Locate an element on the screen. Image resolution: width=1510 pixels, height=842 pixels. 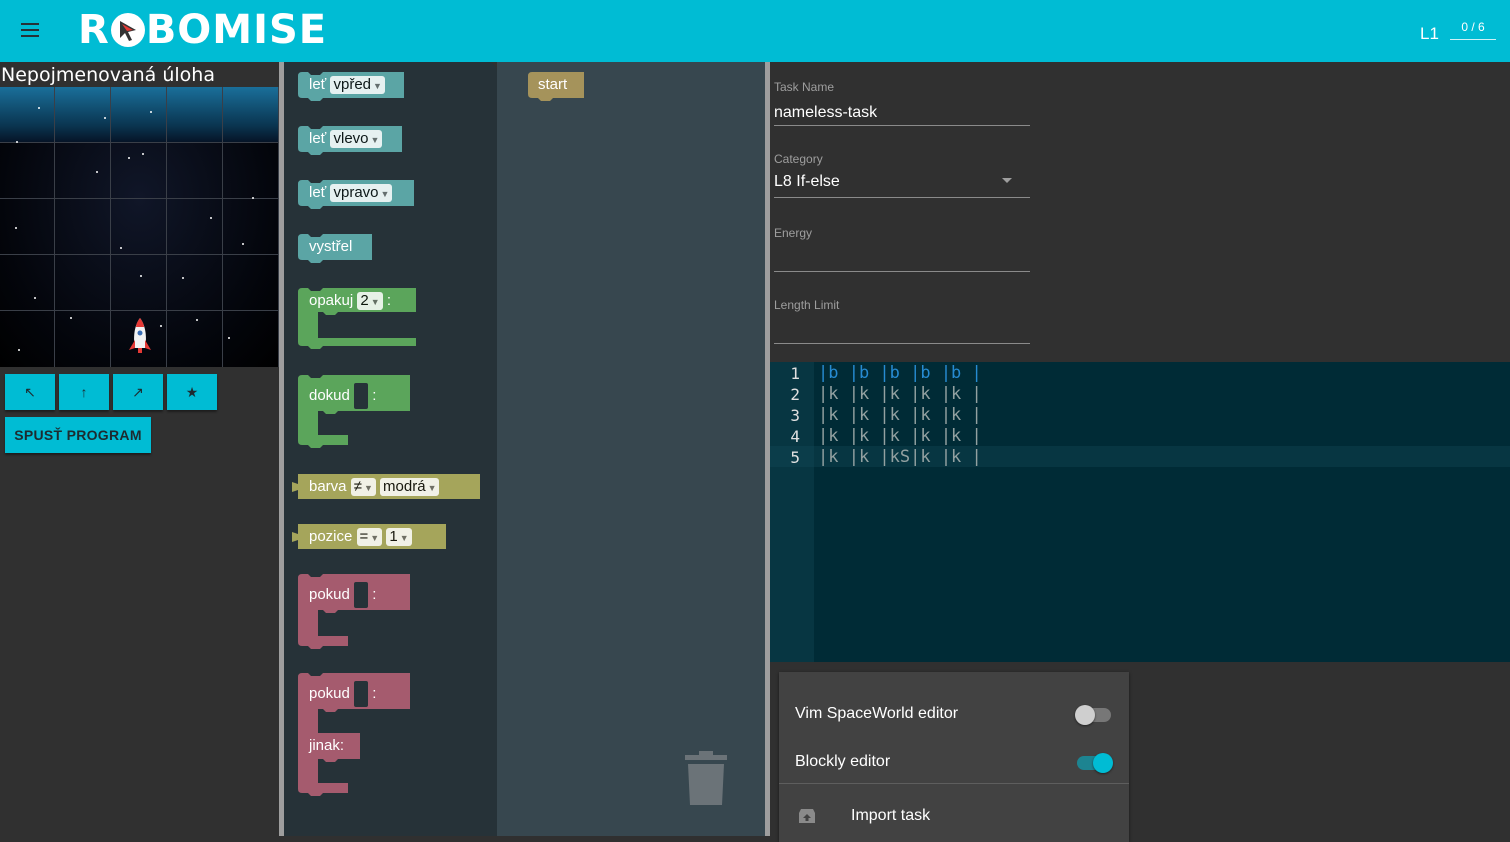
code-line: |b |b |b |b |b | is located at coordinates (900, 373).